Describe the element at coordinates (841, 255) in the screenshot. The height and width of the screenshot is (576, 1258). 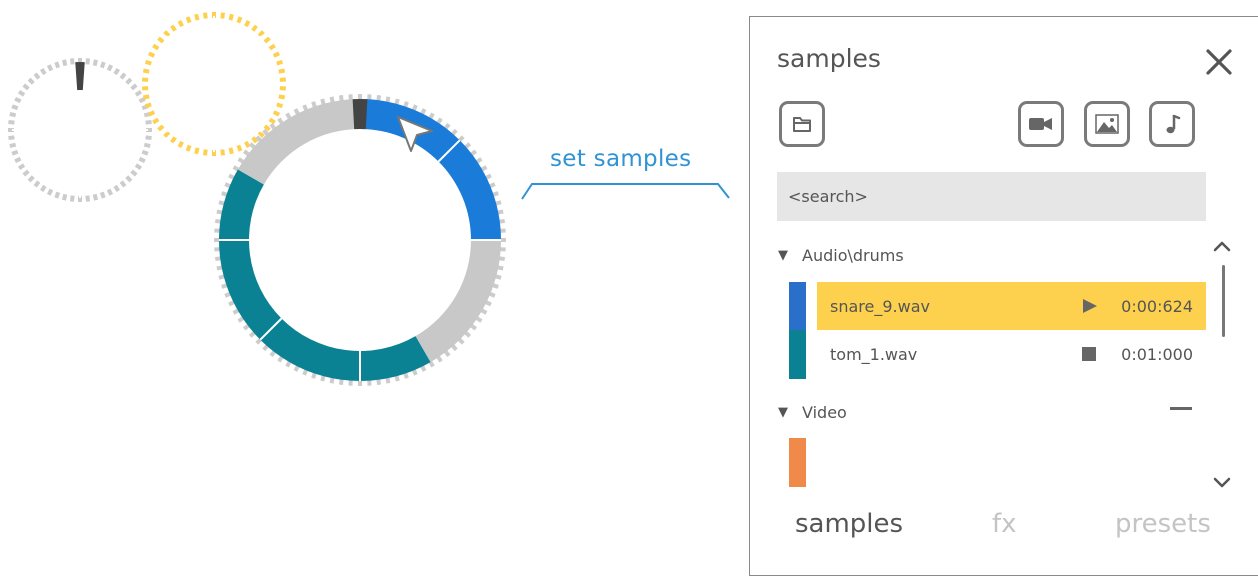
I see `folder-audio-drums: ▼ Audio\drums` at that location.